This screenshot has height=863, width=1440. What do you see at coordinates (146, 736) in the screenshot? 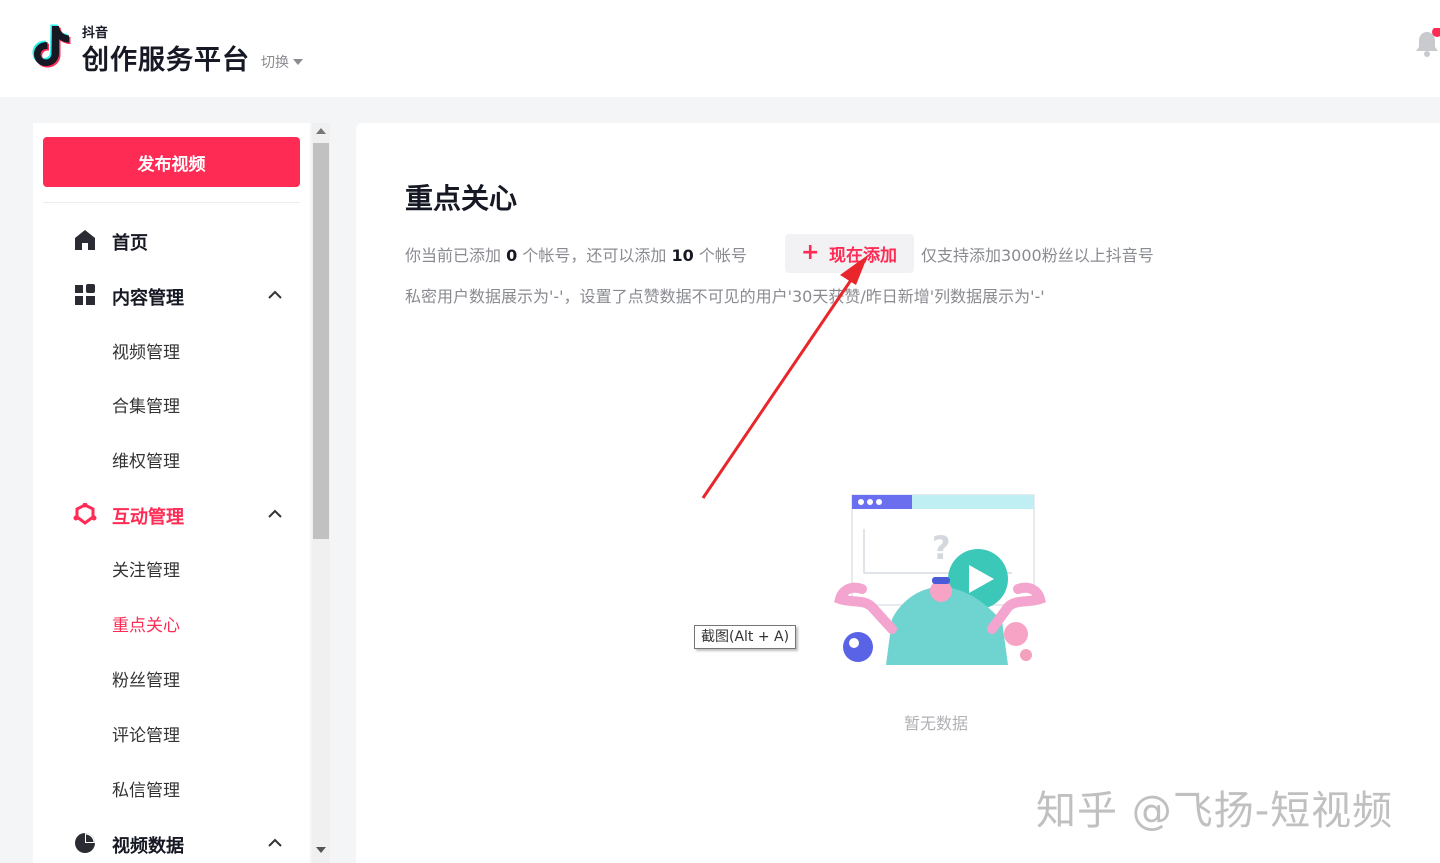
I see `sidebar-item-label: 评论管理` at bounding box center [146, 736].